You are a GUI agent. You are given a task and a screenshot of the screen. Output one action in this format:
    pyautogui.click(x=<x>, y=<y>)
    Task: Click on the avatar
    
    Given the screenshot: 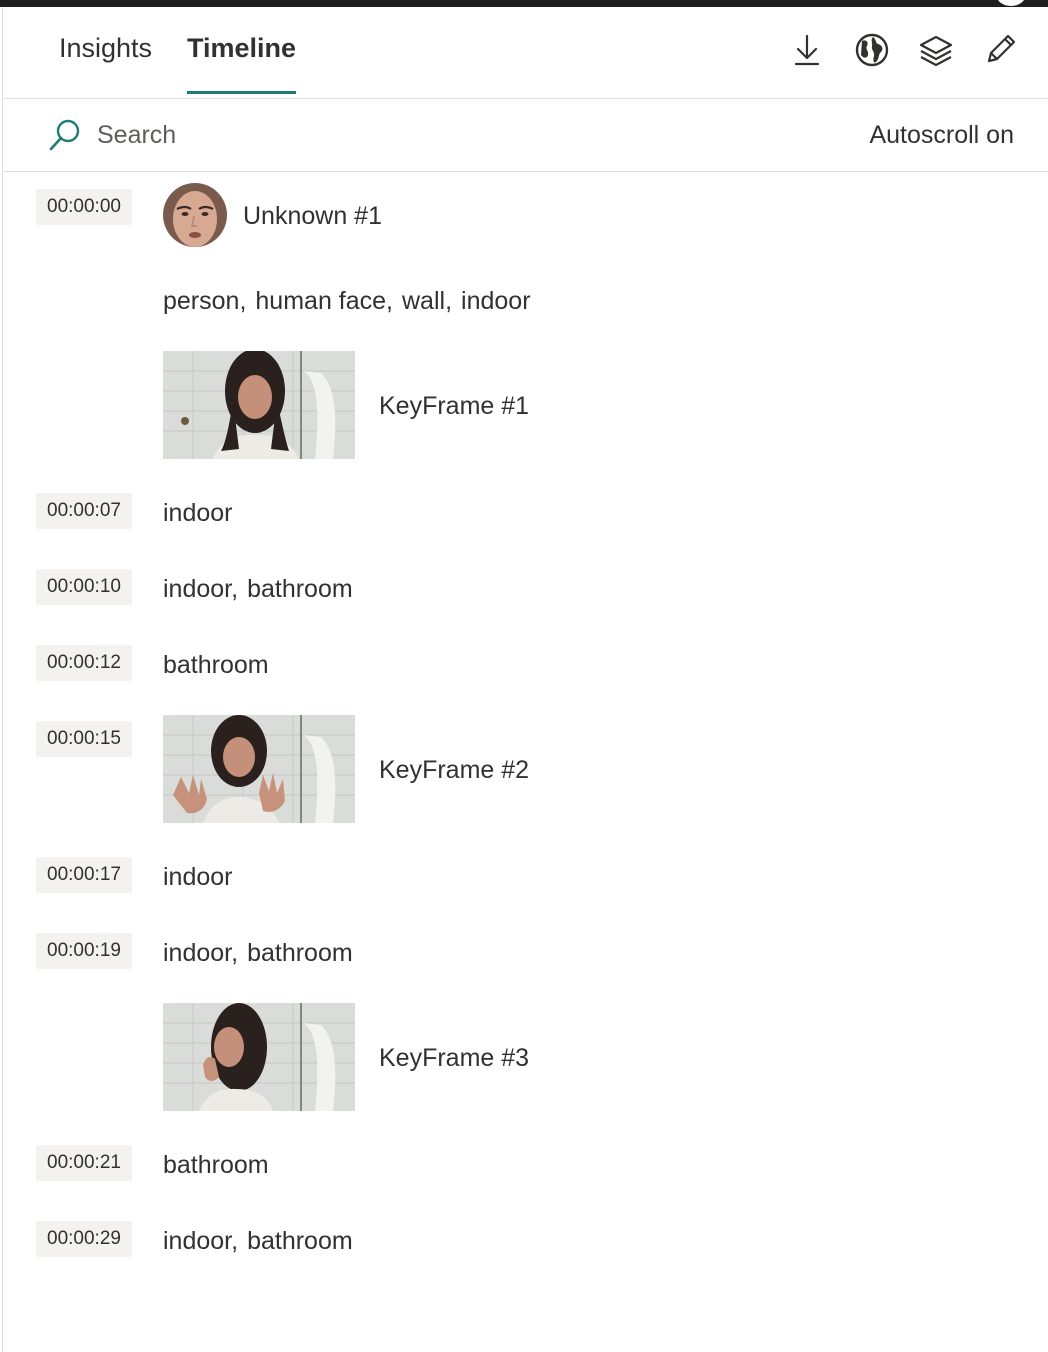 What is the action you would take?
    pyautogui.click(x=1011, y=3)
    